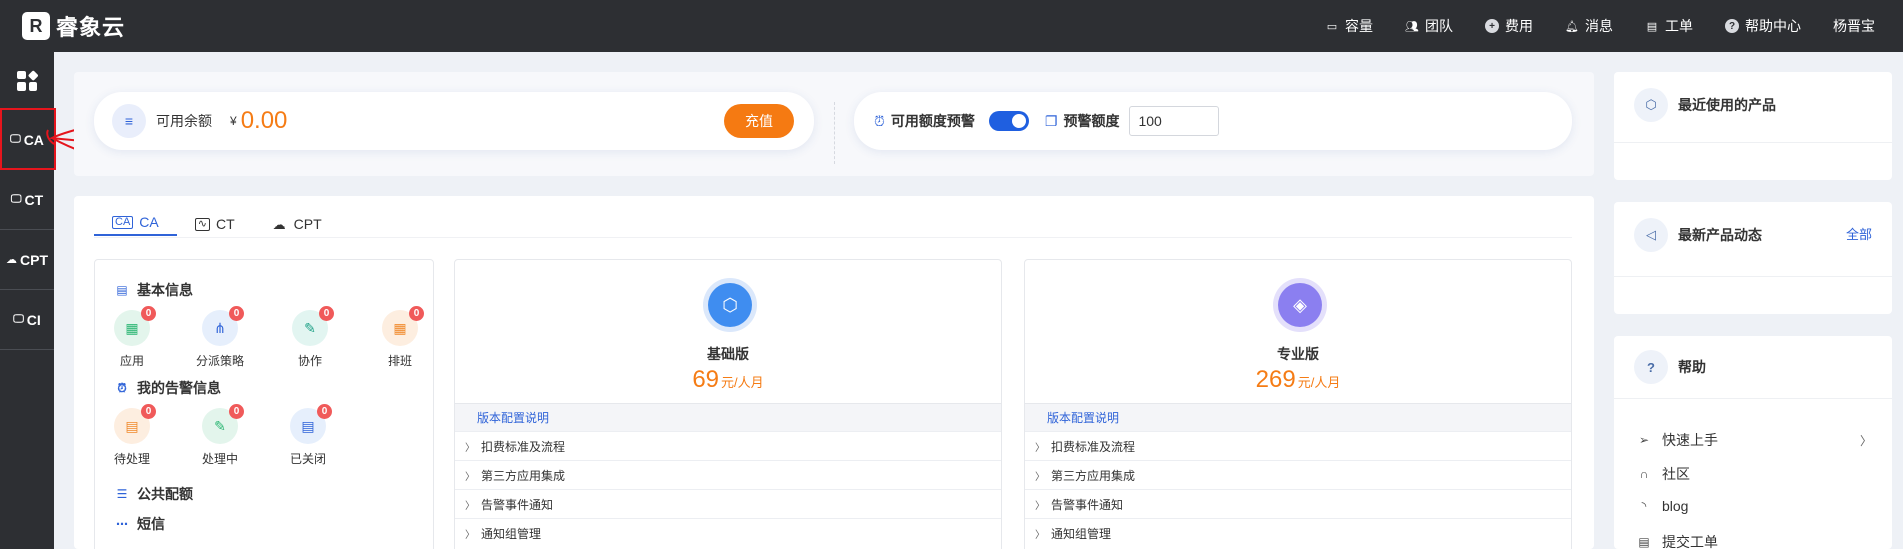 This screenshot has height=549, width=1903. What do you see at coordinates (36, 26) in the screenshot?
I see `logo-mark: R` at bounding box center [36, 26].